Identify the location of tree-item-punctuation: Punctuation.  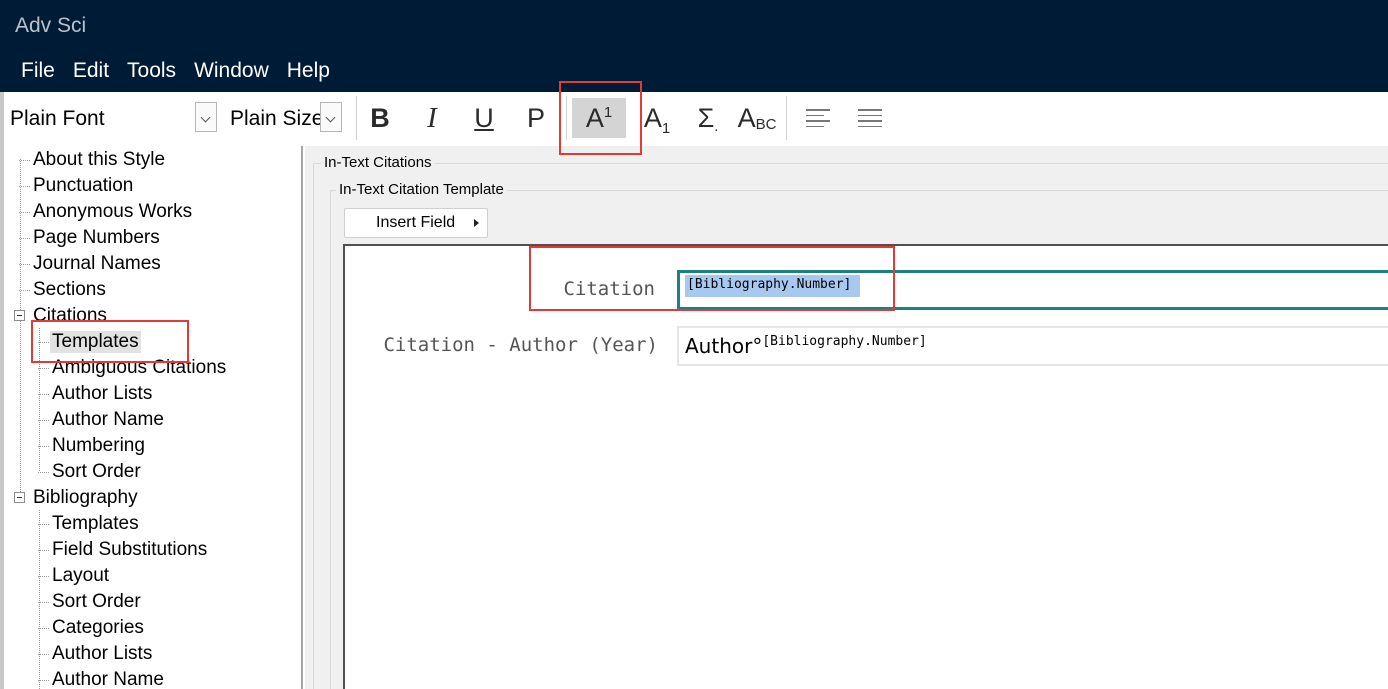
(77, 186).